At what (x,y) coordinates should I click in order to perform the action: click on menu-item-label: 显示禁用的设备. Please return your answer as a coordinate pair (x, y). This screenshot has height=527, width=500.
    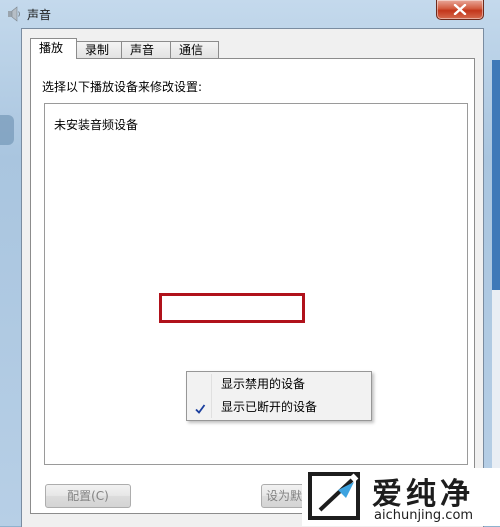
    Looking at the image, I should click on (263, 384).